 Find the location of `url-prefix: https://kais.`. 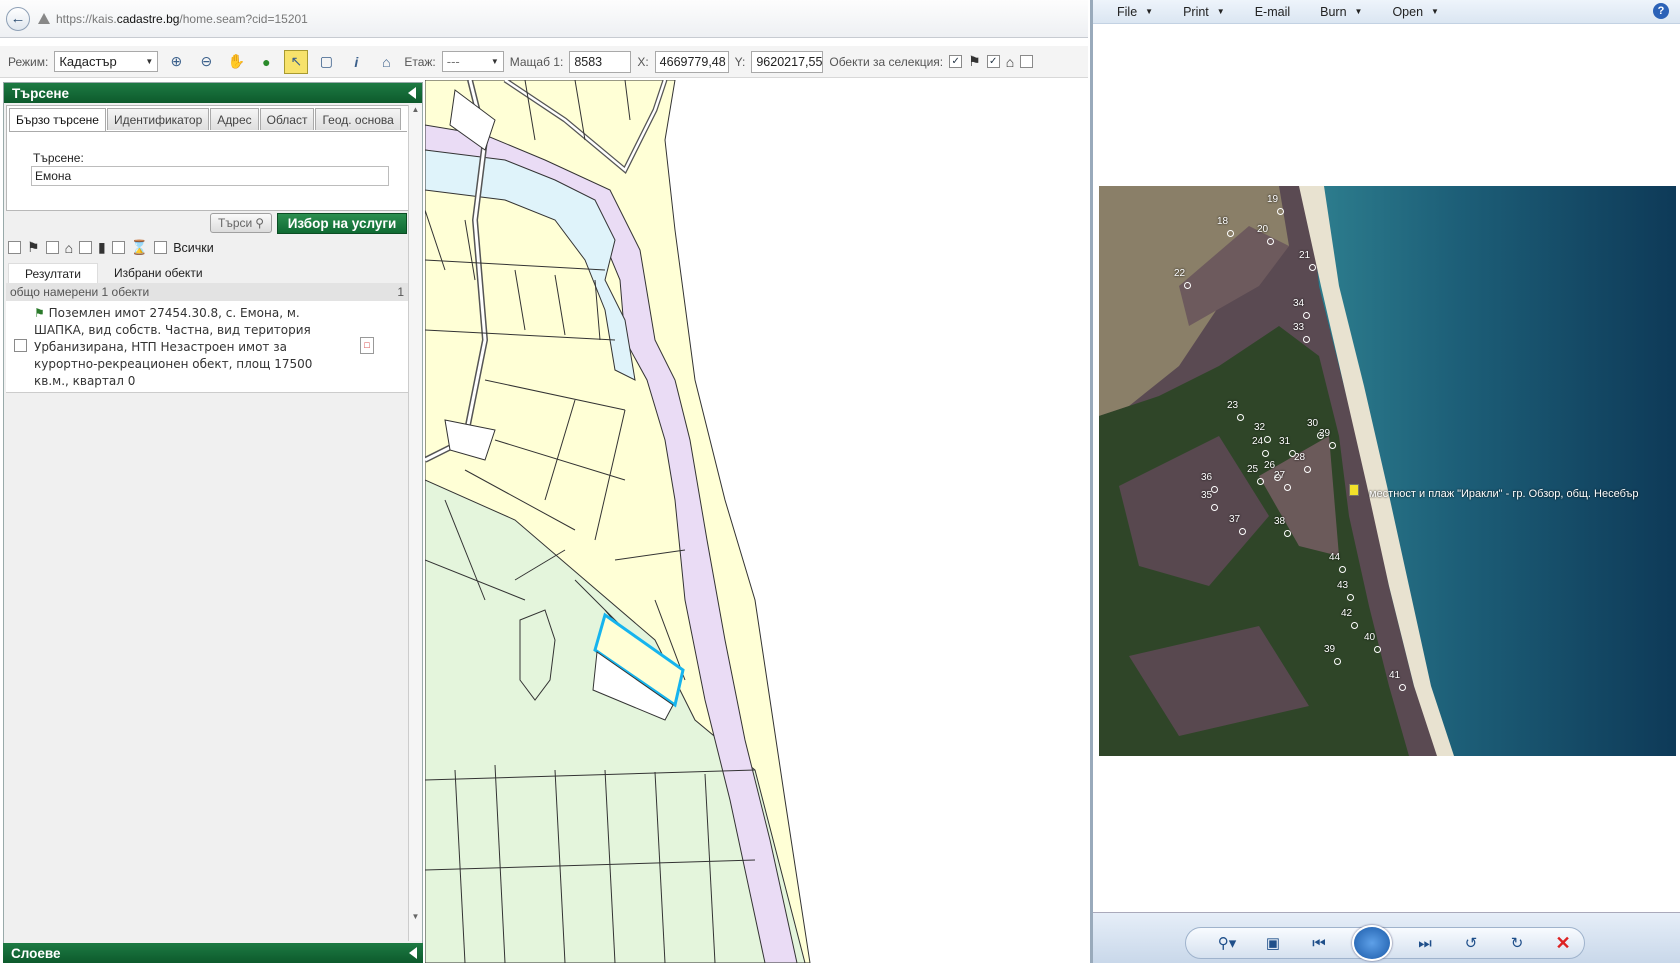

url-prefix: https://kais. is located at coordinates (86, 18).